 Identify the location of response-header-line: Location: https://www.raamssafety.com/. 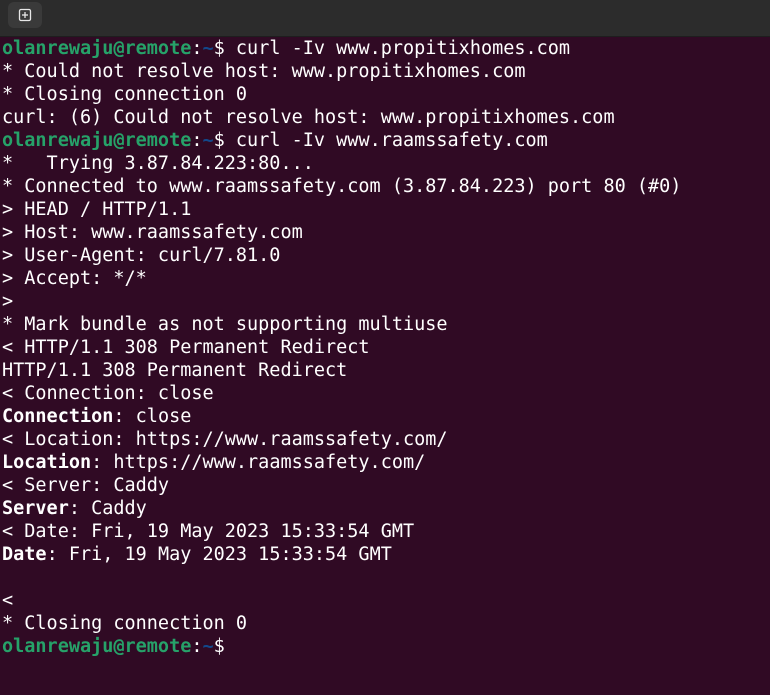
(385, 462).